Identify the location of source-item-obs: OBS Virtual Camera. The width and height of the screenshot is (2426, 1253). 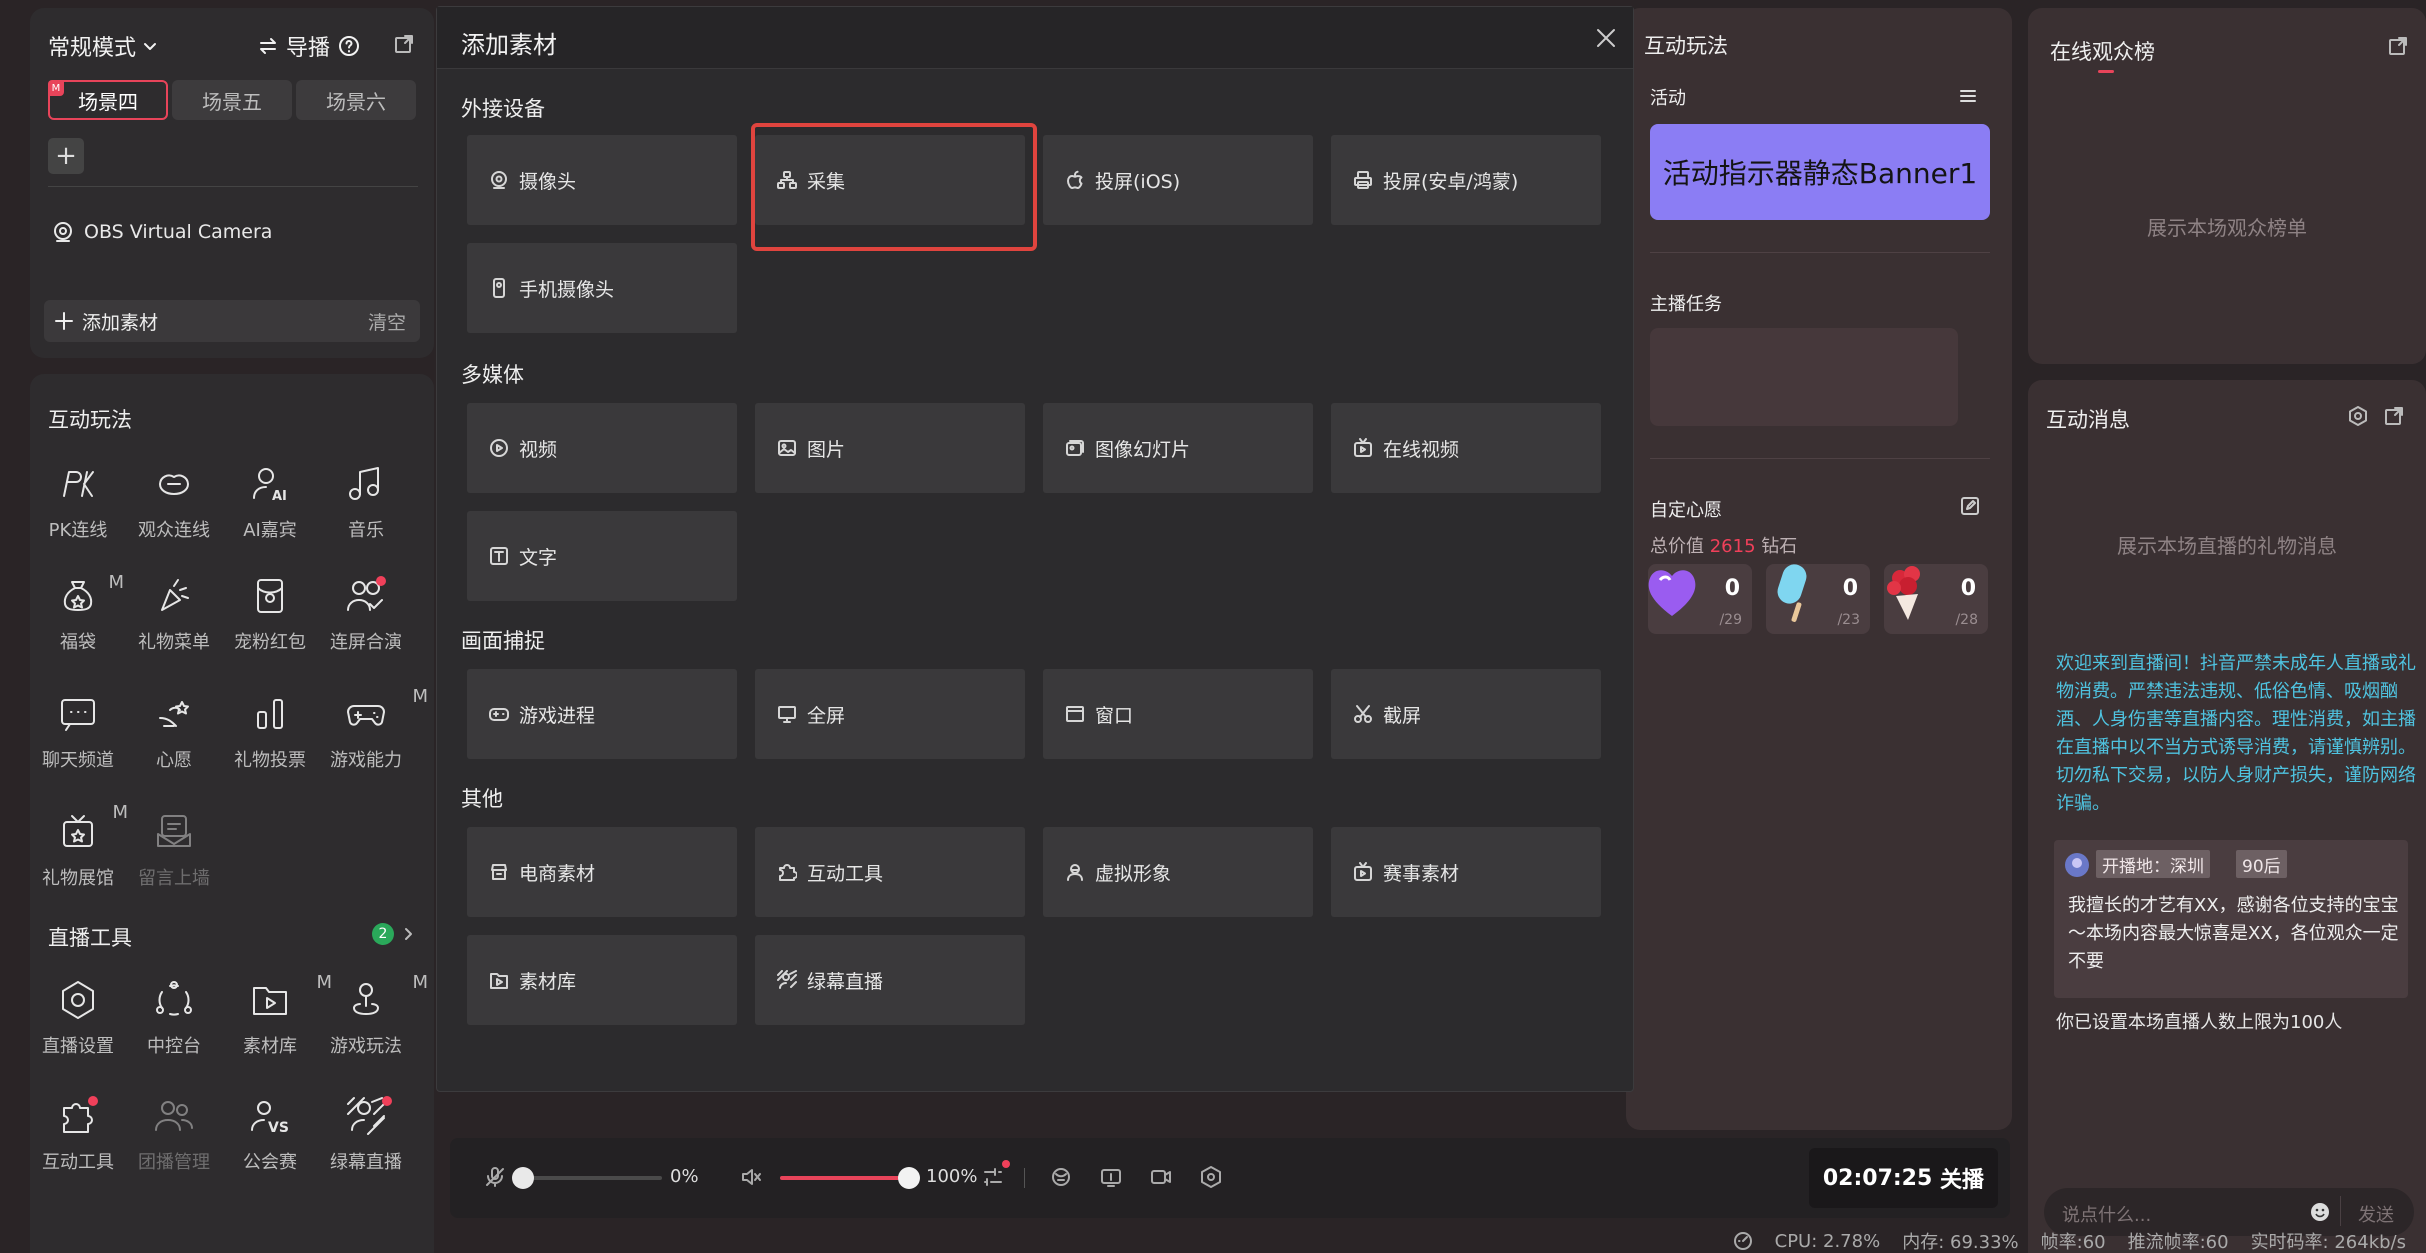
(162, 232).